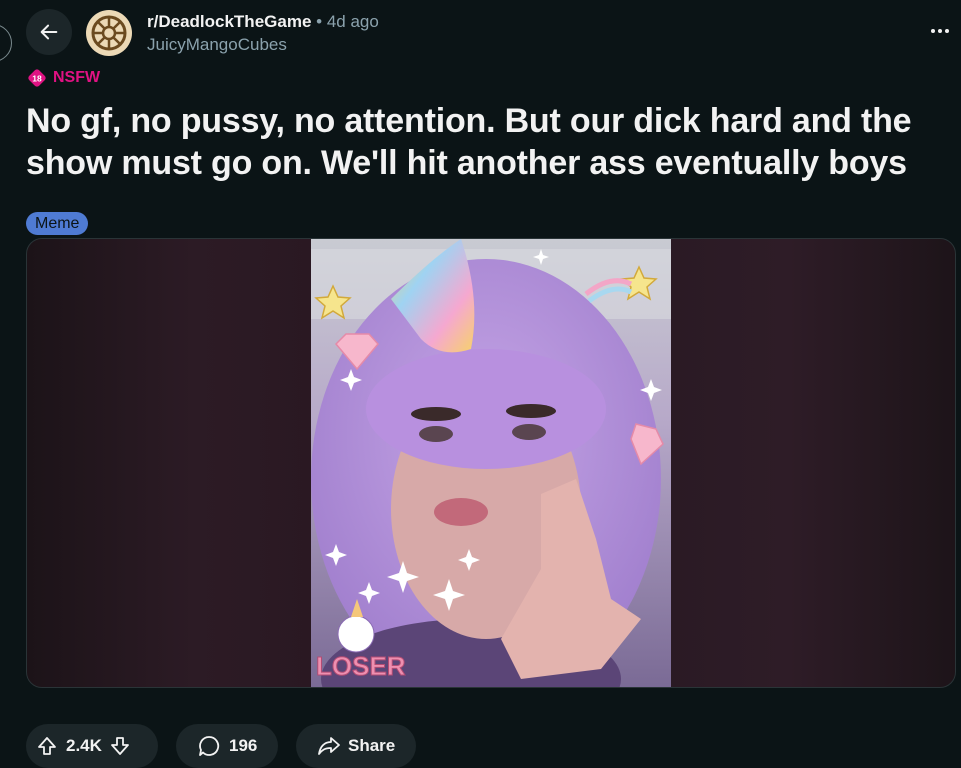 The width and height of the screenshot is (961, 768). I want to click on nsfw-badge: 18 NSFW, so click(63, 78).